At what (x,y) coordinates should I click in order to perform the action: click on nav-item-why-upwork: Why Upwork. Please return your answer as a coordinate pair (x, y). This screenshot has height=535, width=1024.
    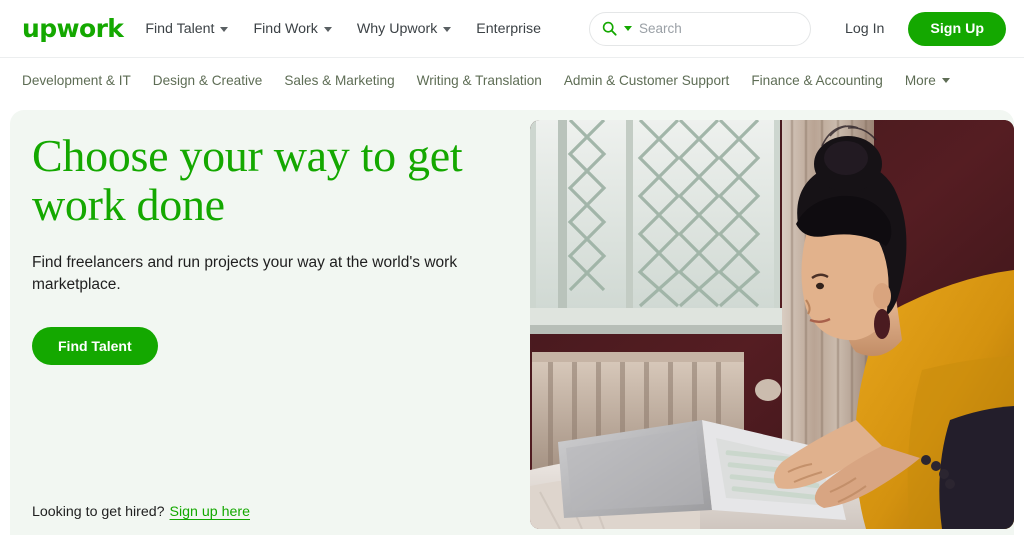
    Looking at the image, I should click on (404, 28).